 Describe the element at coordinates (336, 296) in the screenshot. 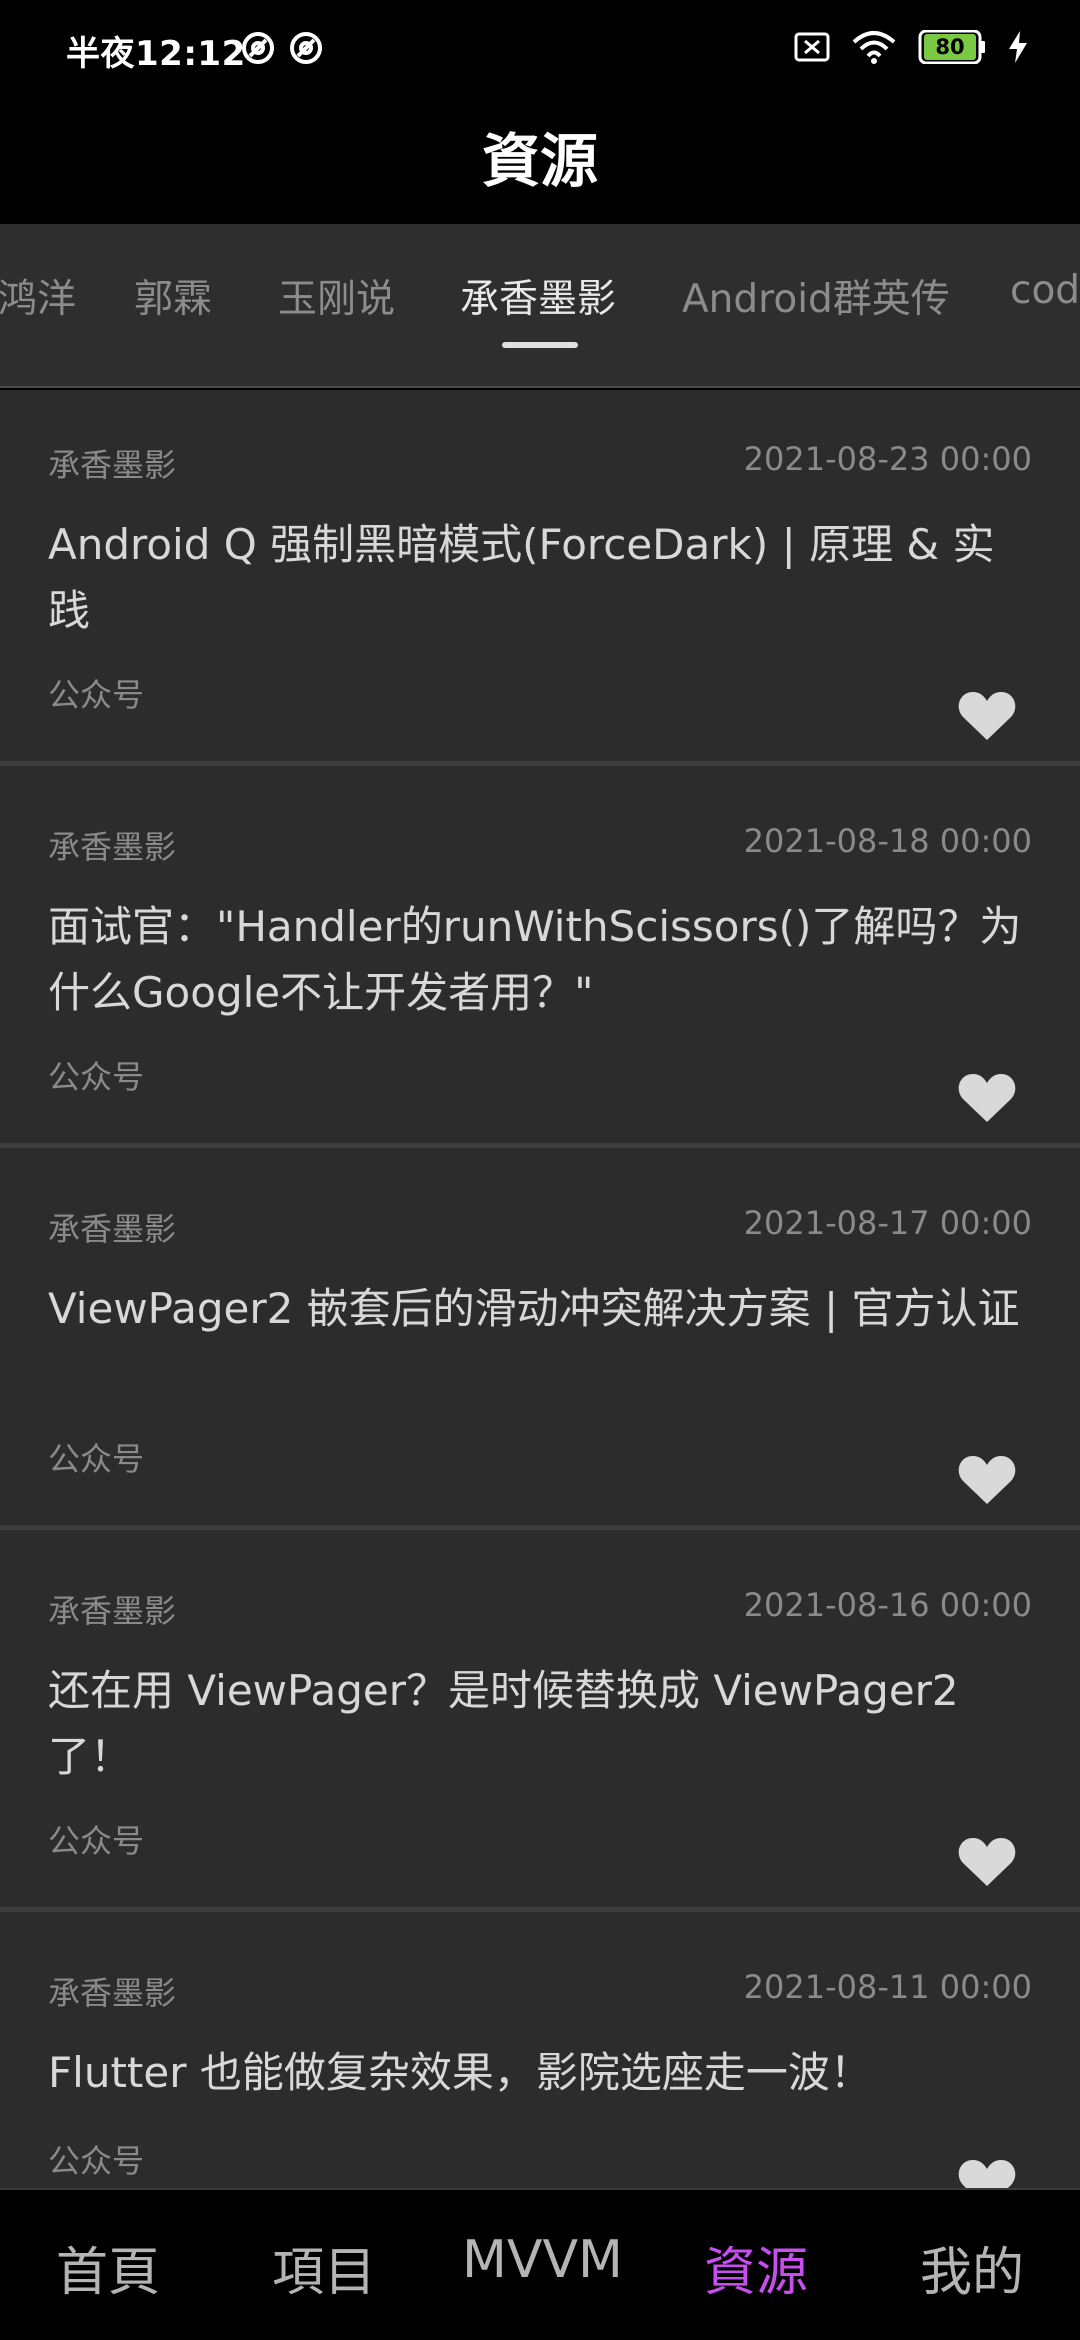

I see `tab-yugangshuo: 玉刚说` at that location.